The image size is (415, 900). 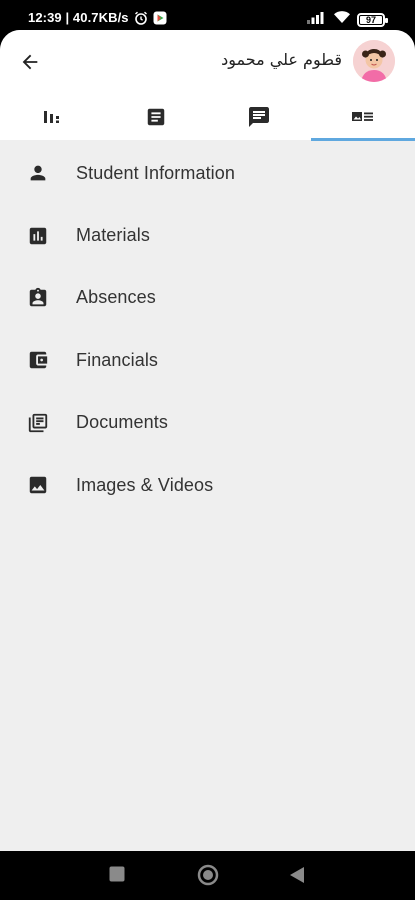 I want to click on back-nav-button, so click(x=297, y=875).